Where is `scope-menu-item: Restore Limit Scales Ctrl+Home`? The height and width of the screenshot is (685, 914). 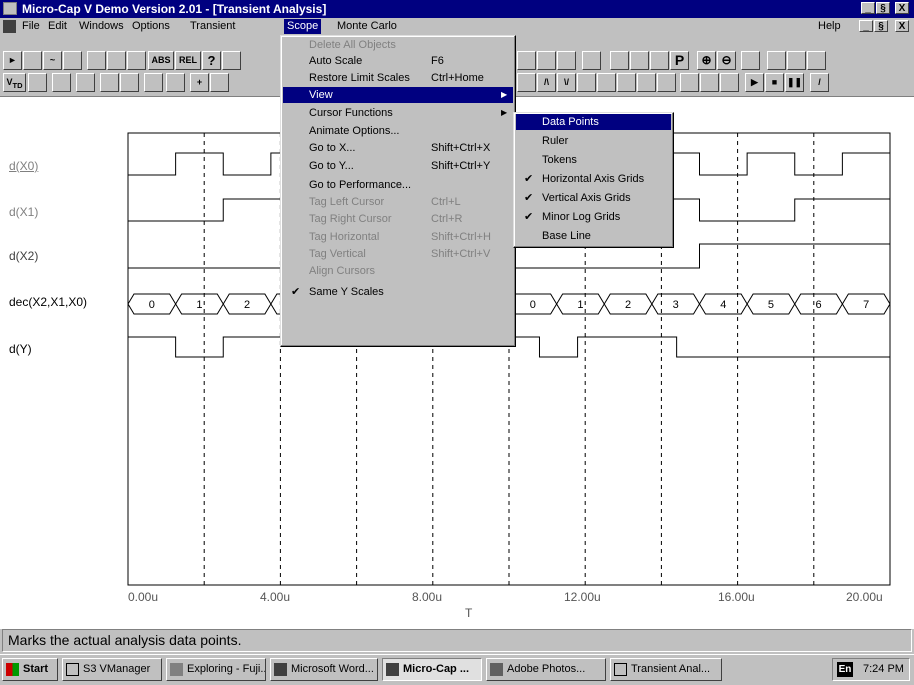 scope-menu-item: Restore Limit Scales Ctrl+Home is located at coordinates (398, 78).